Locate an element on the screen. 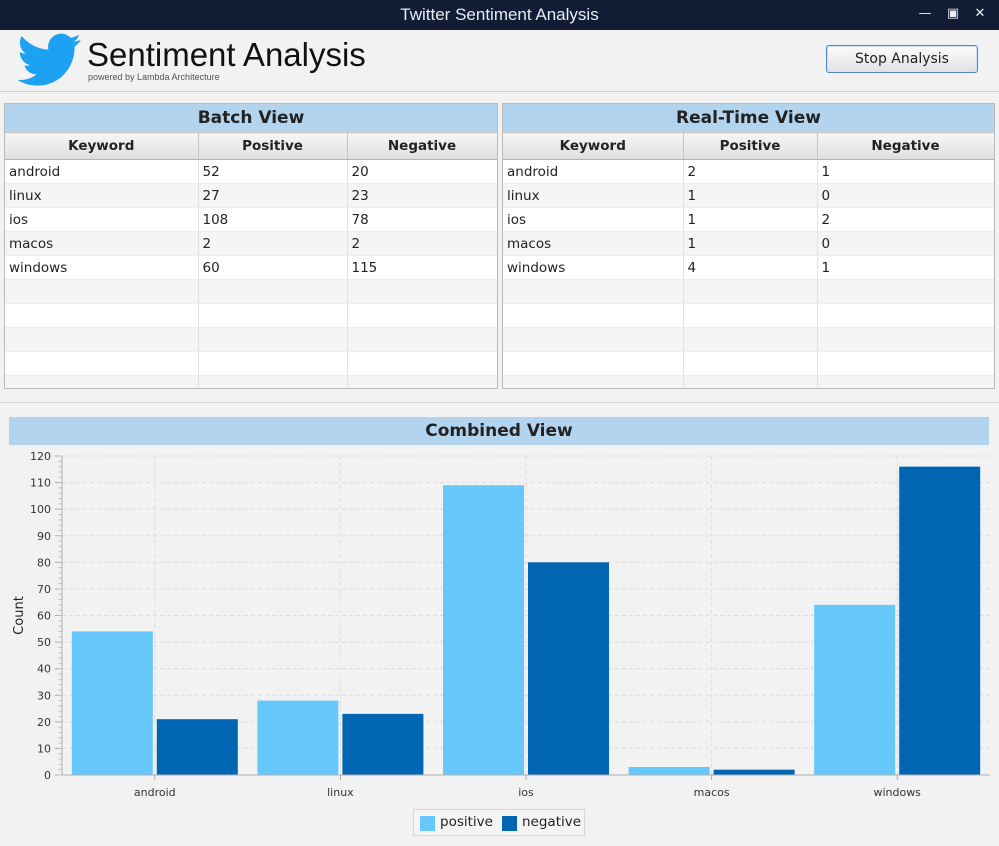 Image resolution: width=999 pixels, height=846 pixels. bar-negative-windows is located at coordinates (940, 620).